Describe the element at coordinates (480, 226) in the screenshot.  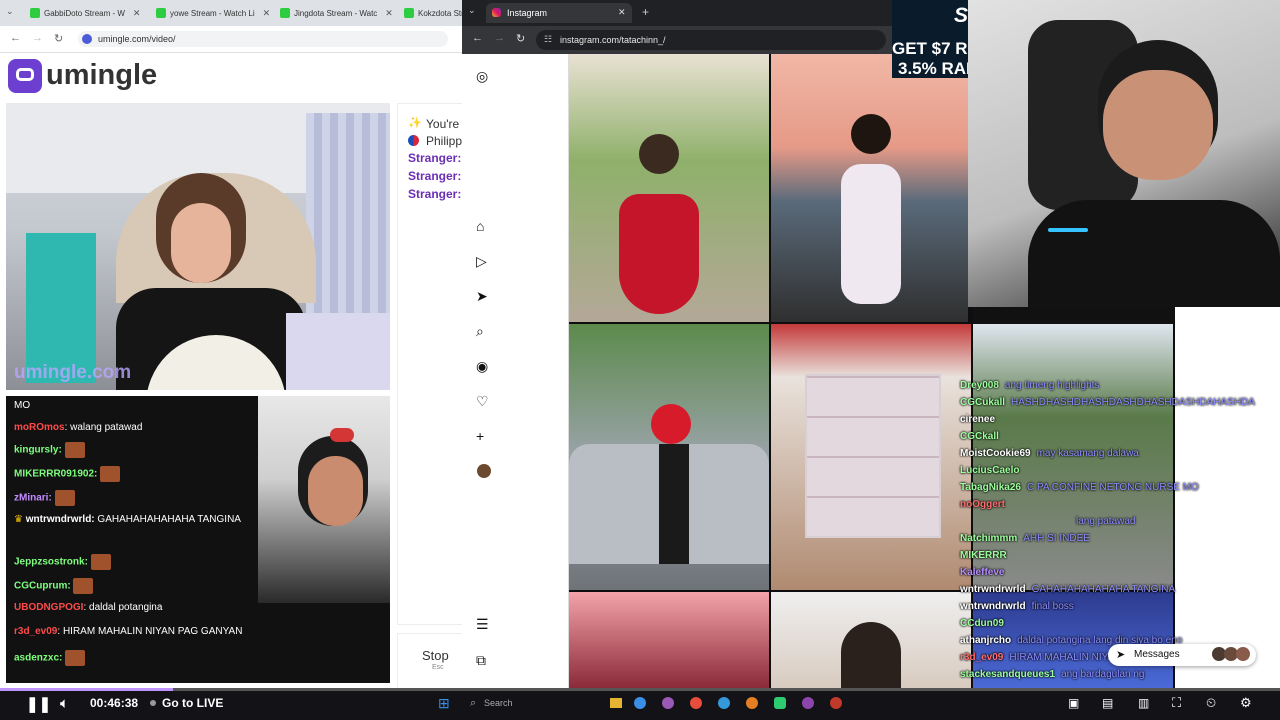
I see `home-icon: ⌂` at that location.